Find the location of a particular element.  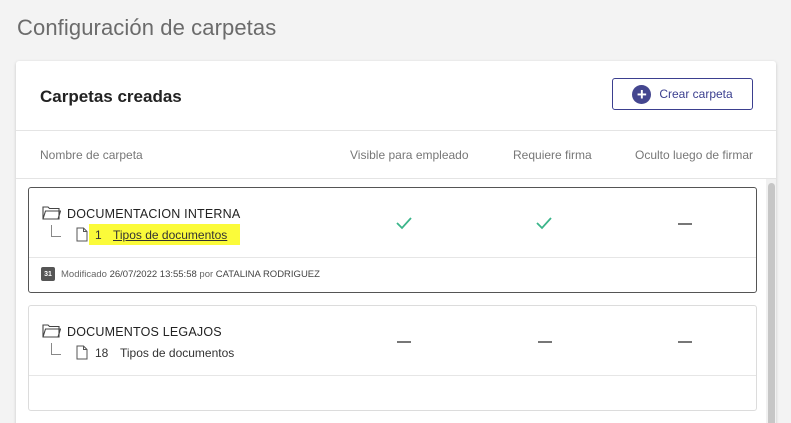

column-header-name: Nombre de carpeta is located at coordinates (91, 155).